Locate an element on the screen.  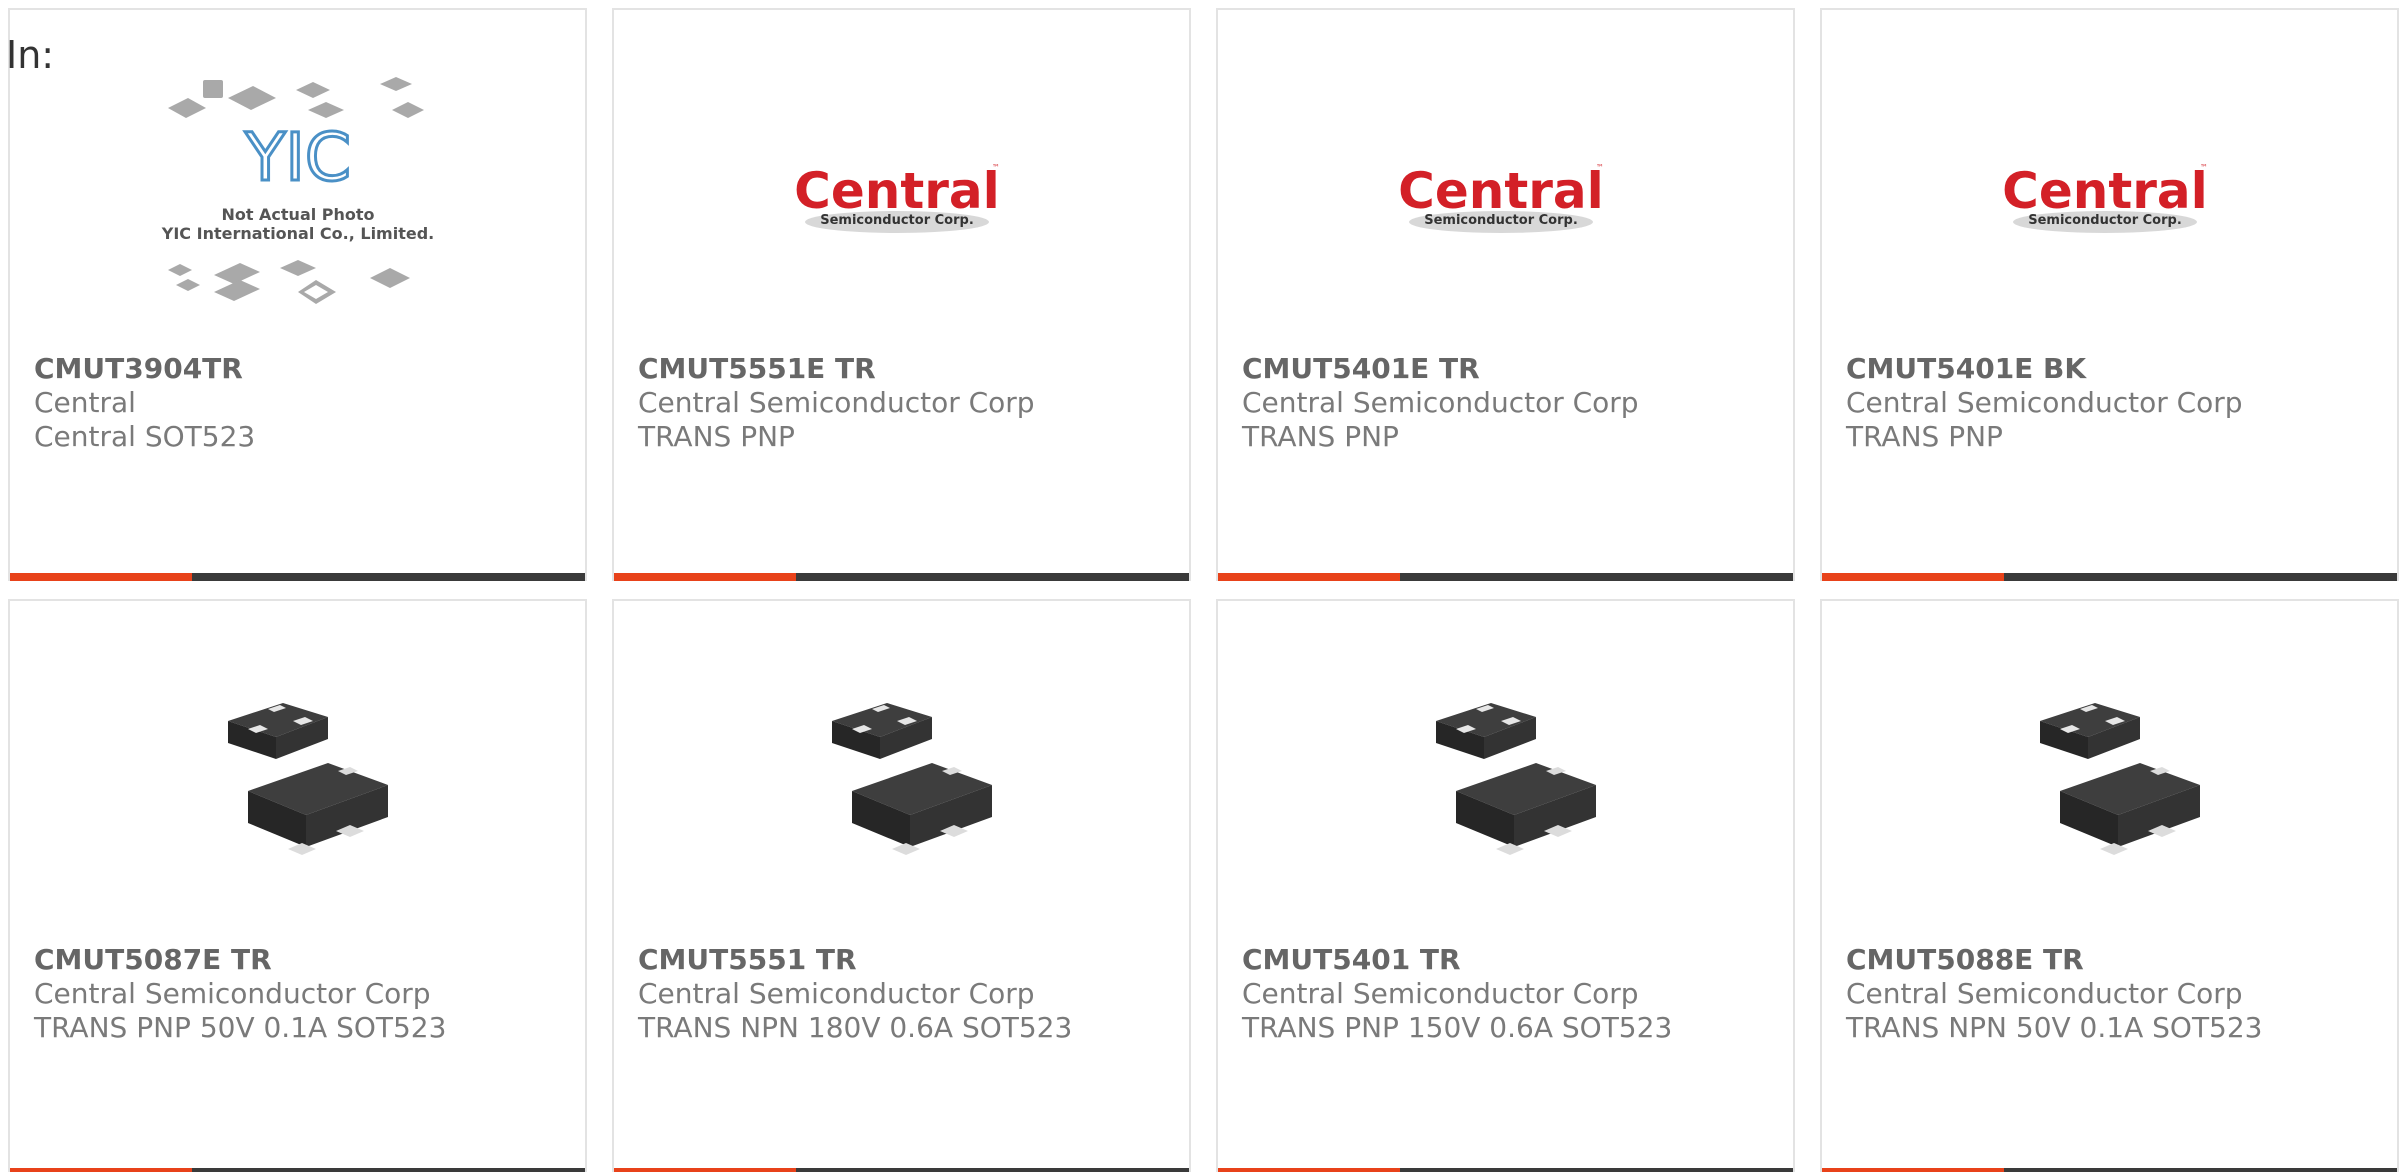
part-number: CMUT5551 TR is located at coordinates (908, 960).